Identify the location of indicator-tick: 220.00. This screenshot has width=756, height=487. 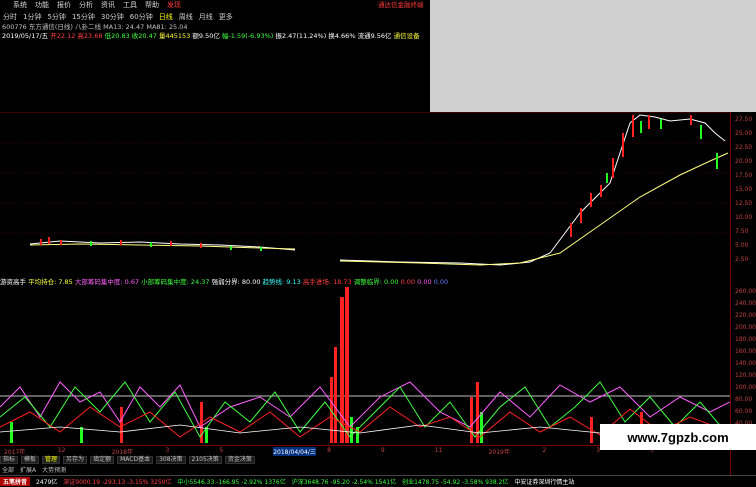
(745, 315).